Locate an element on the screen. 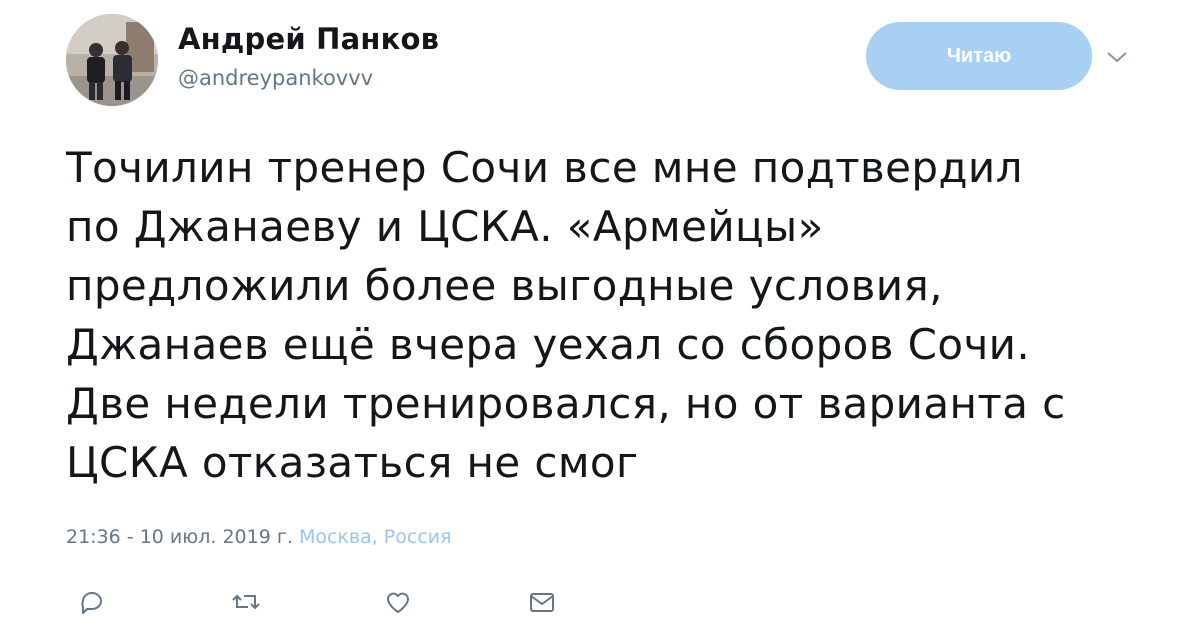  follow-button: Читаю is located at coordinates (979, 56).